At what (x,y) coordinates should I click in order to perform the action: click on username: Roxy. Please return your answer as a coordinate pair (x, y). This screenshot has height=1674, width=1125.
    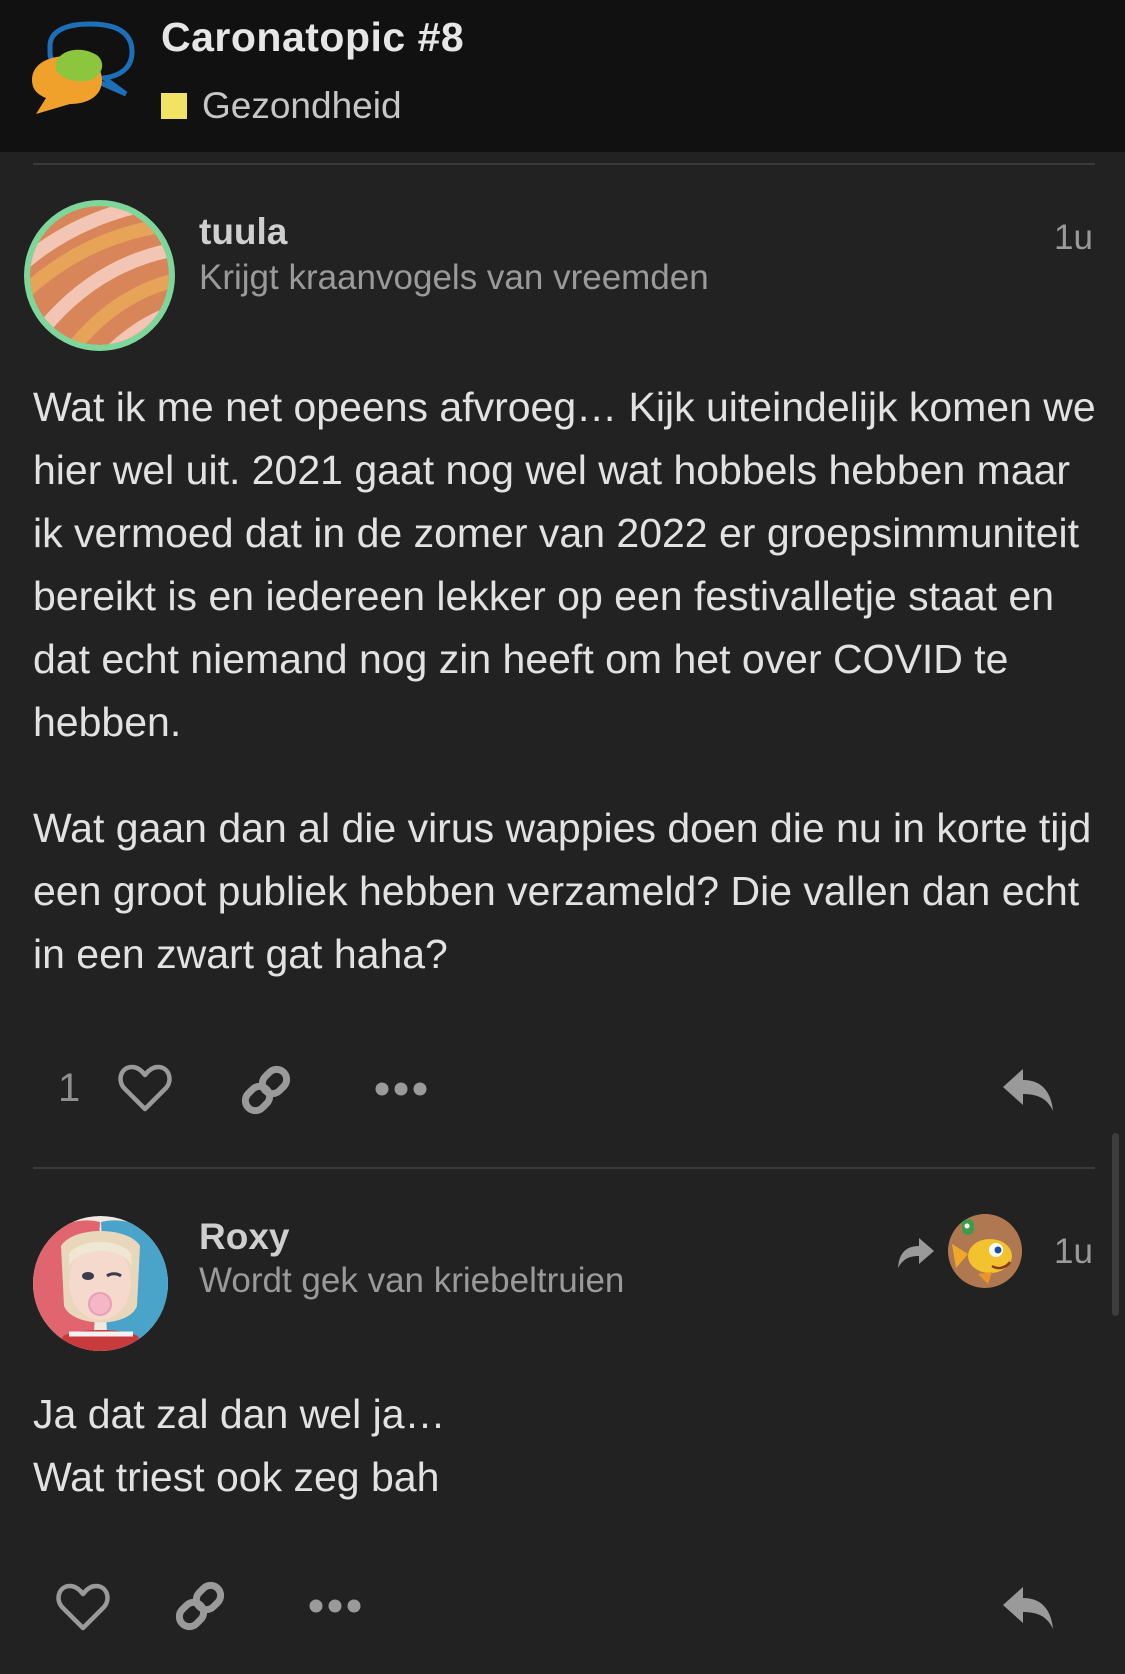
    Looking at the image, I should click on (244, 1237).